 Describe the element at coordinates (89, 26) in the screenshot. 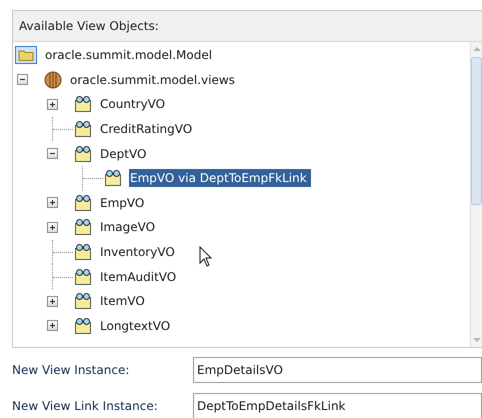

I see `panel-title: Available View Objects:` at that location.